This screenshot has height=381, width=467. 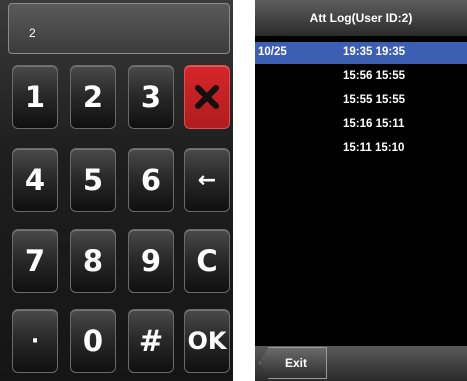 I want to click on log-times: 15:56 15:55, so click(x=374, y=76).